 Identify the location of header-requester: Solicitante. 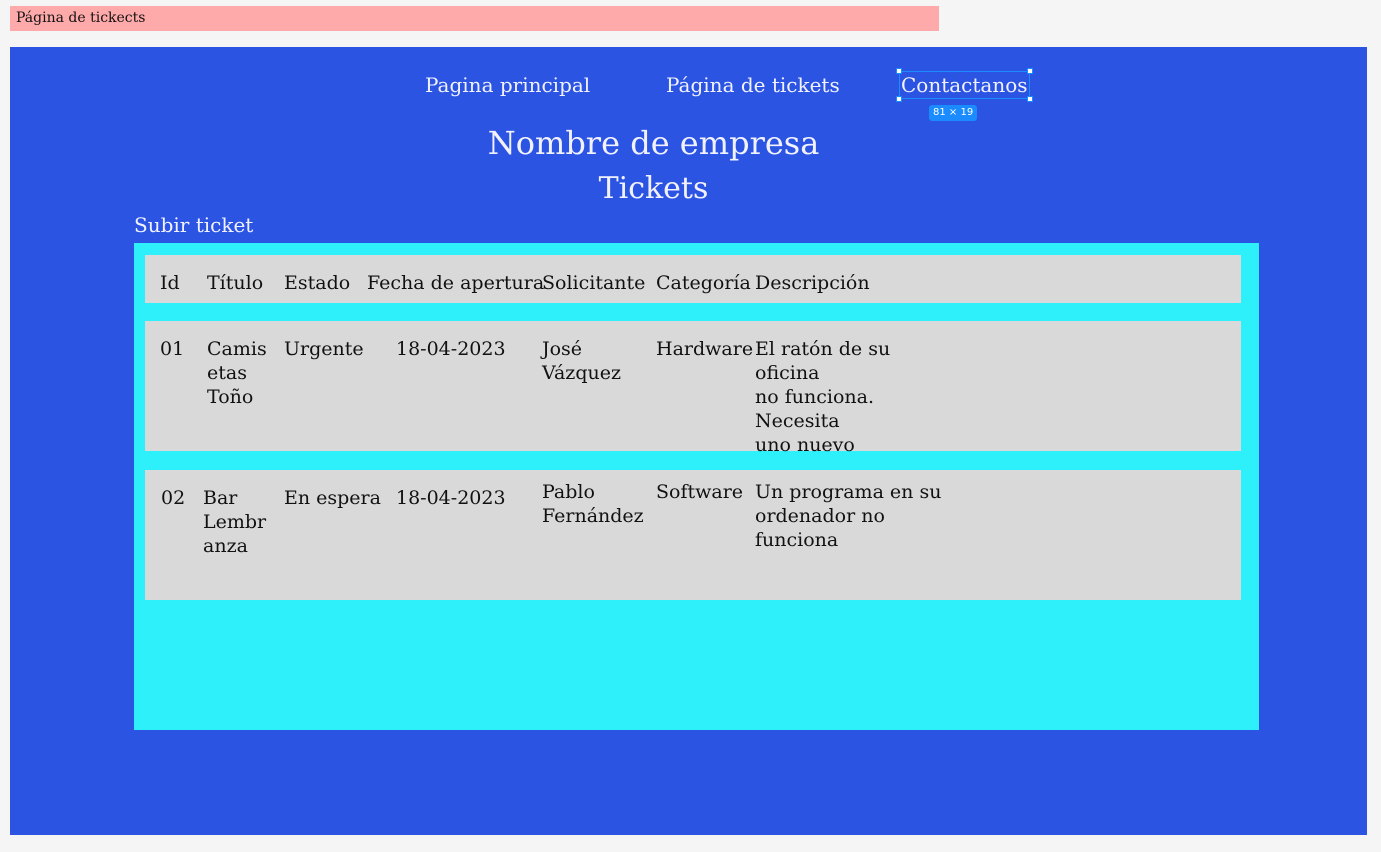
(594, 283).